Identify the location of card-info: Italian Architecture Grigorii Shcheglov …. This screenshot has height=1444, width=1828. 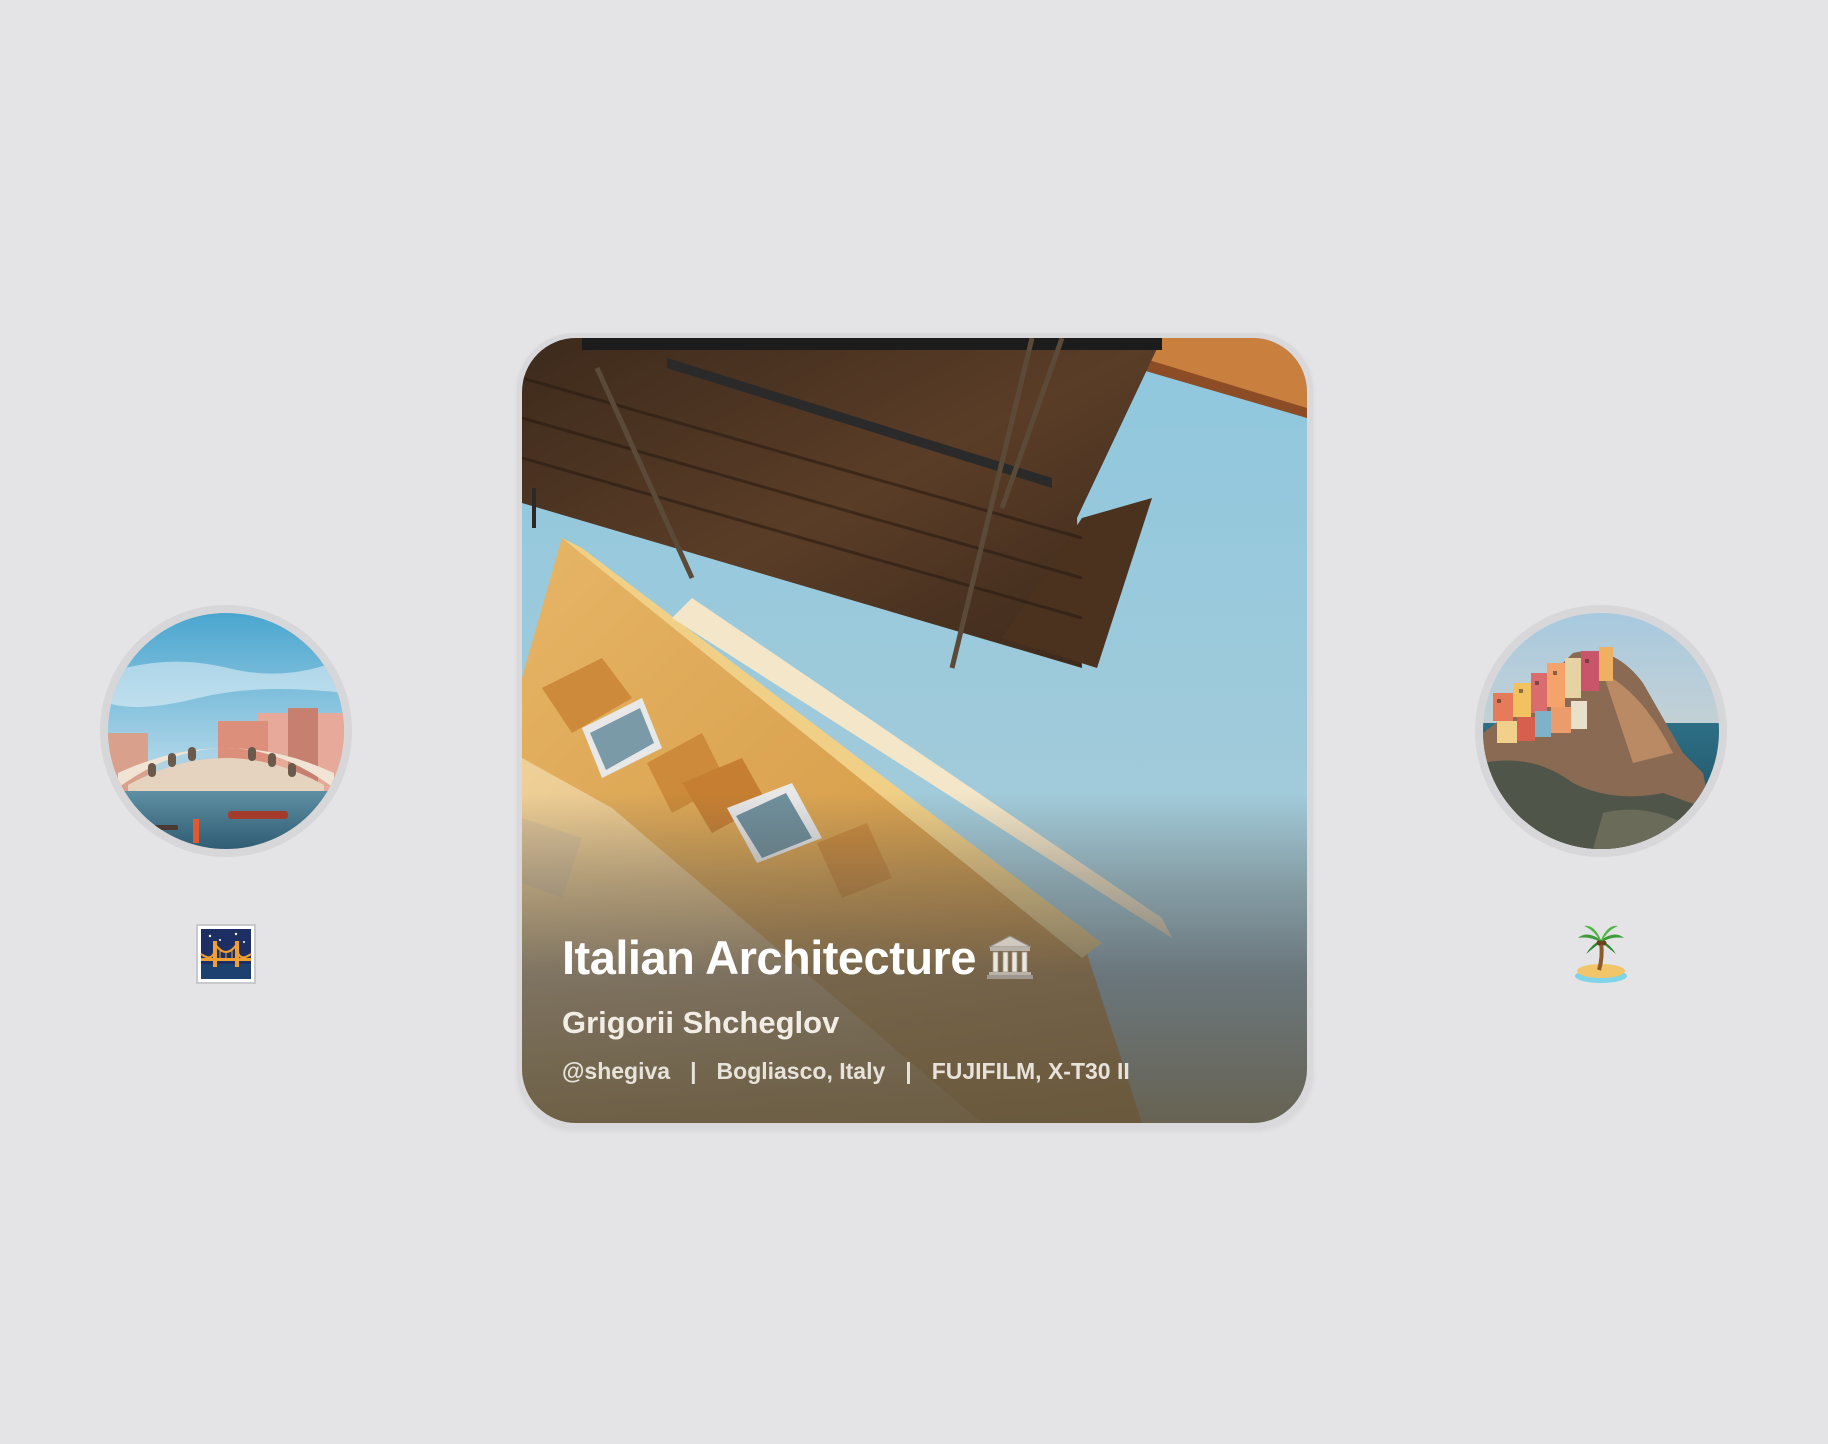
(914, 1008).